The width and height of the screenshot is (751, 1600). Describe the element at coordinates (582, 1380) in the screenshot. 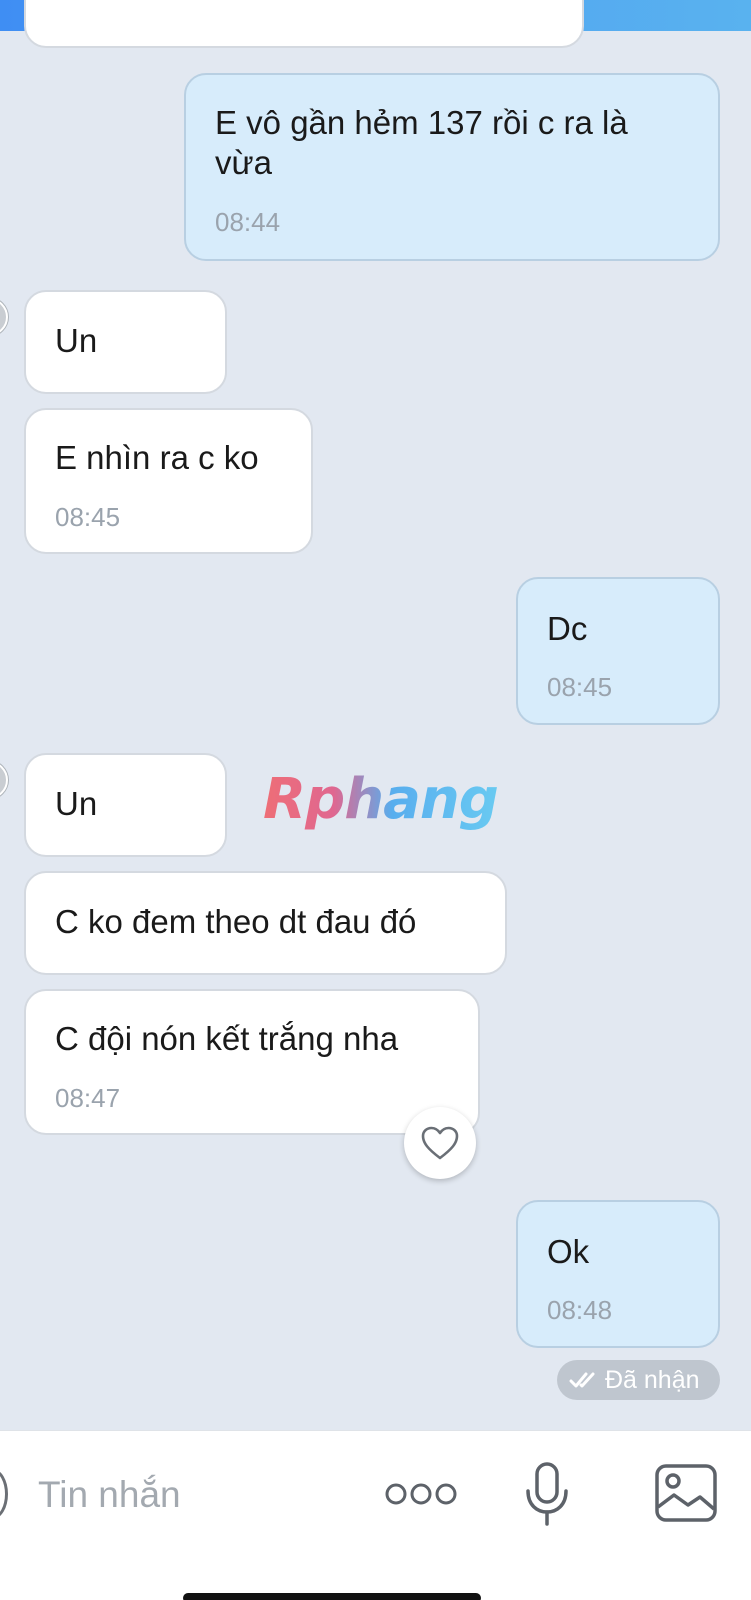

I see `double-check-icon` at that location.